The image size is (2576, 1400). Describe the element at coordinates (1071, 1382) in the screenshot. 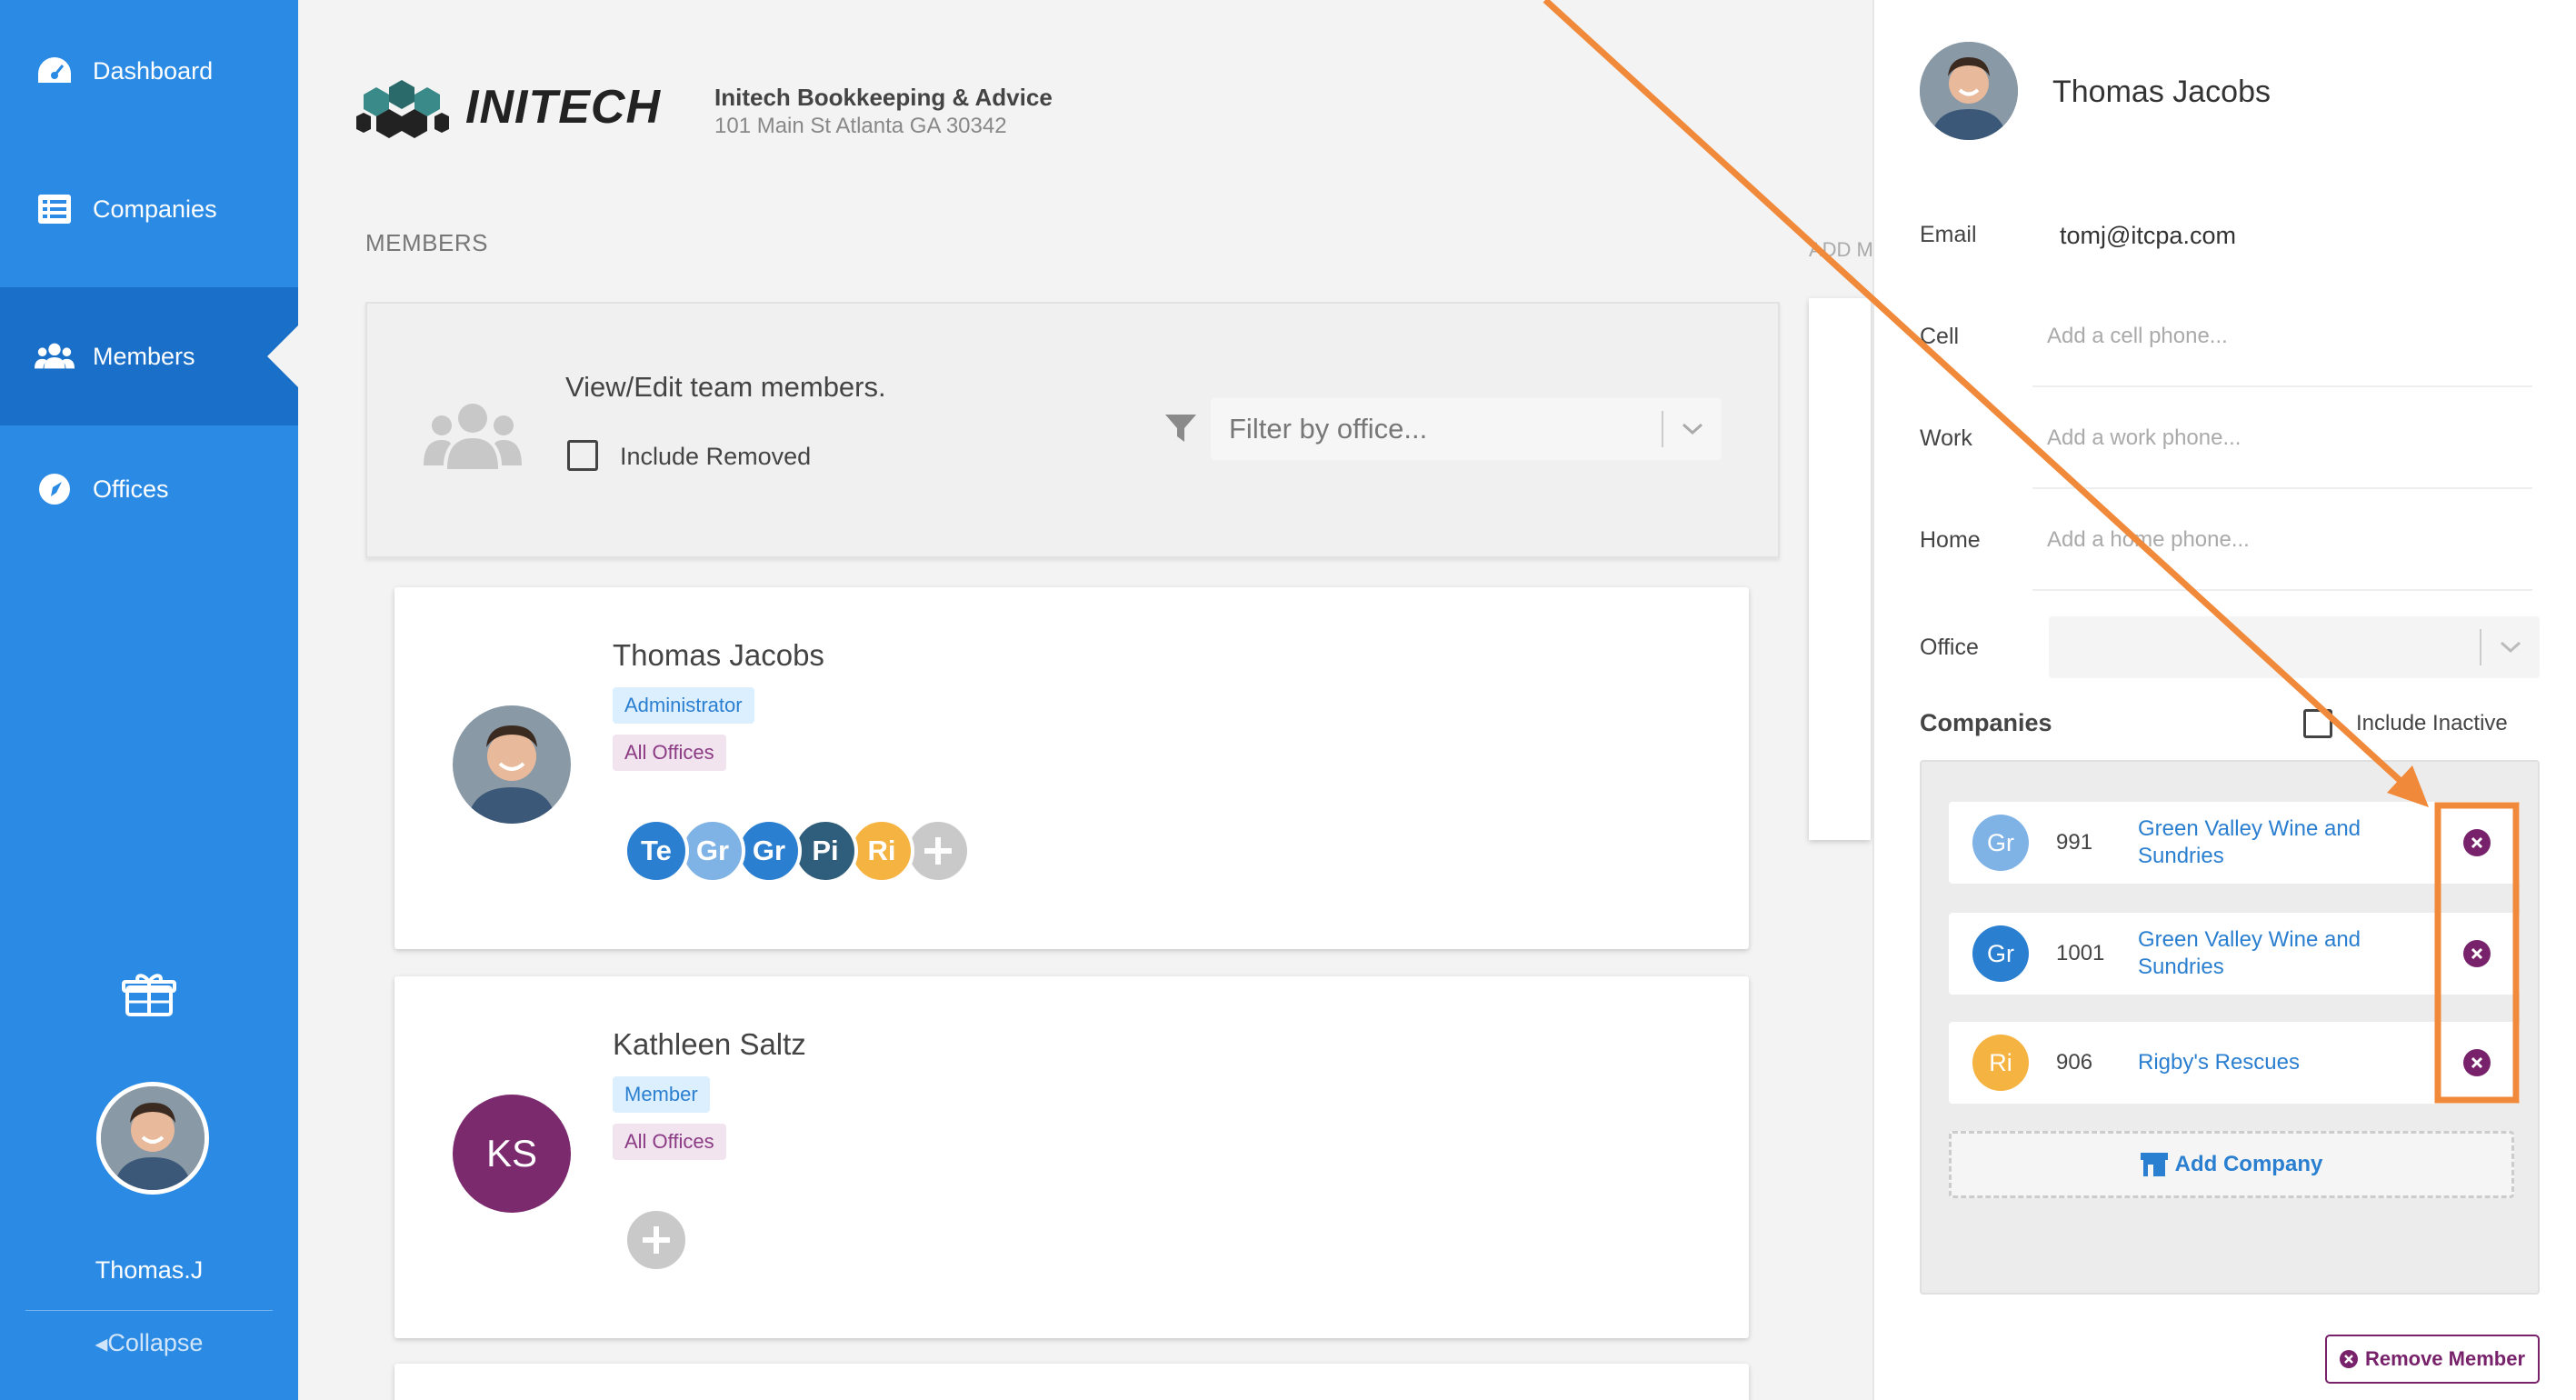

I see `member-card` at that location.